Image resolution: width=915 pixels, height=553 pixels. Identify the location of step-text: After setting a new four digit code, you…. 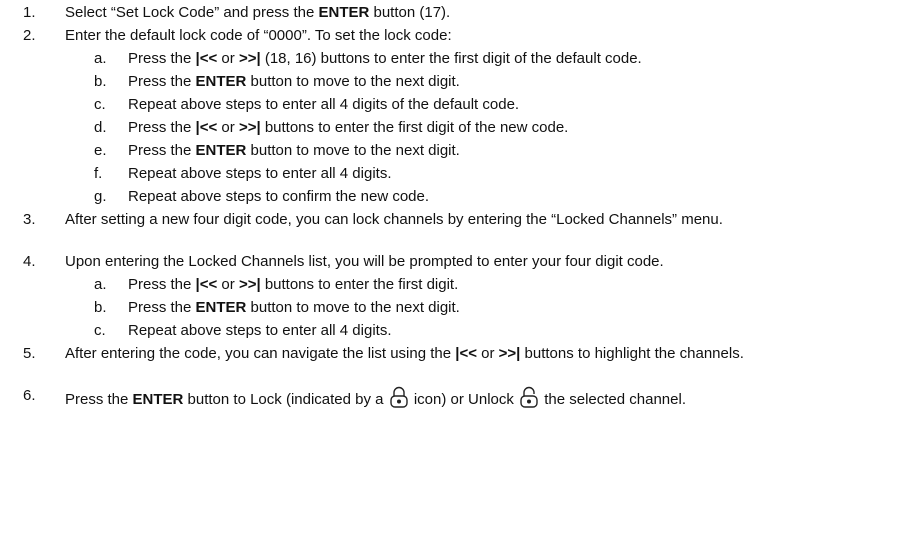
(394, 219).